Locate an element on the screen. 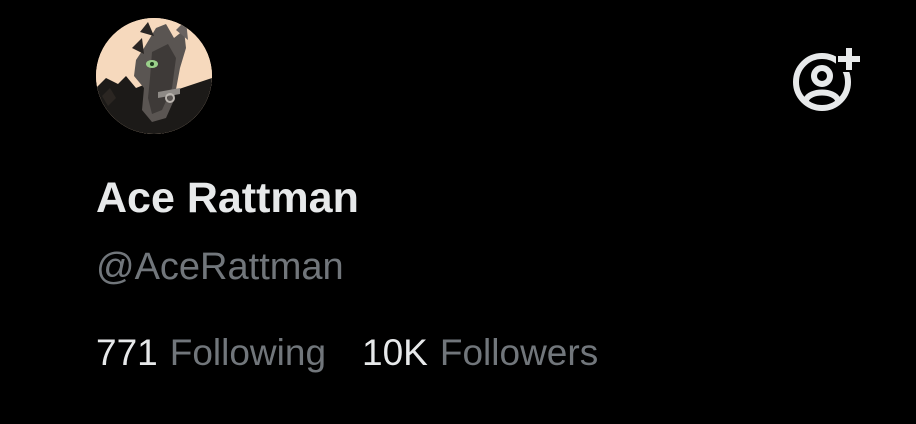 The height and width of the screenshot is (424, 916). horse-avatar-image is located at coordinates (154, 76).